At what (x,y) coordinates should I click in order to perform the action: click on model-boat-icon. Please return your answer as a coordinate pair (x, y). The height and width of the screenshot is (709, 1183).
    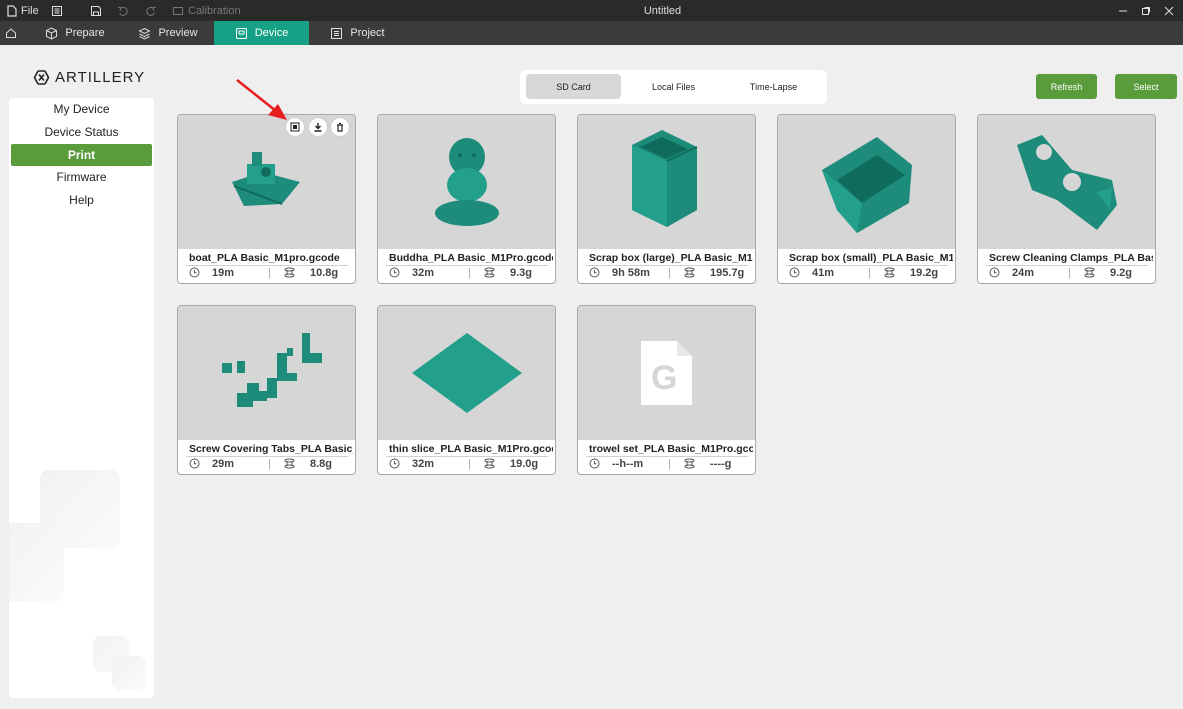
    Looking at the image, I should click on (265, 179).